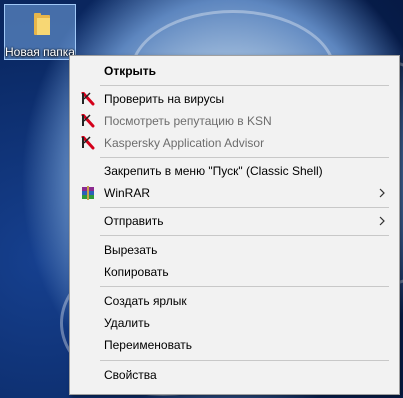  Describe the element at coordinates (234, 272) in the screenshot. I see `menu-item-copy: Копировать` at that location.